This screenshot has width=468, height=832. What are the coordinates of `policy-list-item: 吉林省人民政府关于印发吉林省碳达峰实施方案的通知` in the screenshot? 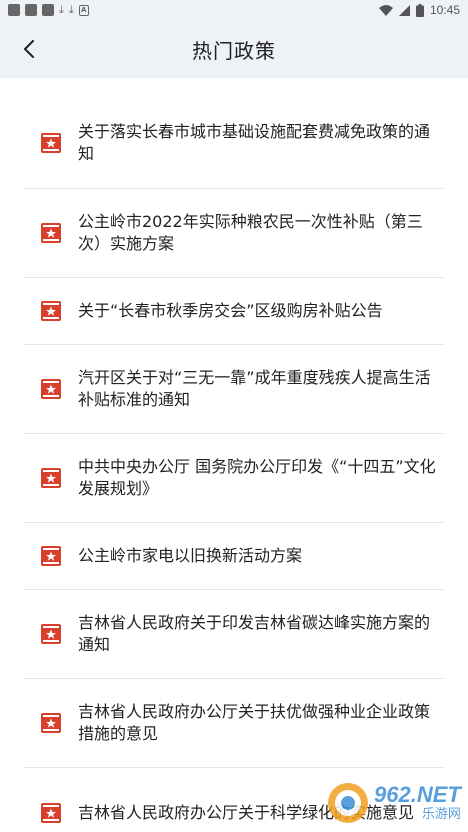 It's located at (234, 634).